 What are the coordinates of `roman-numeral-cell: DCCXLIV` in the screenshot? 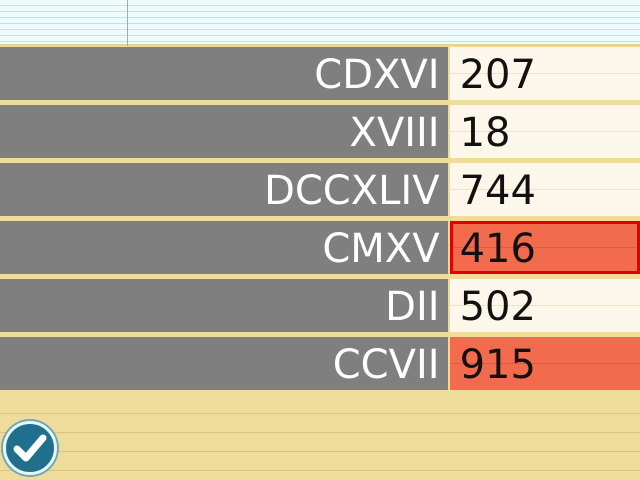 It's located at (224, 189).